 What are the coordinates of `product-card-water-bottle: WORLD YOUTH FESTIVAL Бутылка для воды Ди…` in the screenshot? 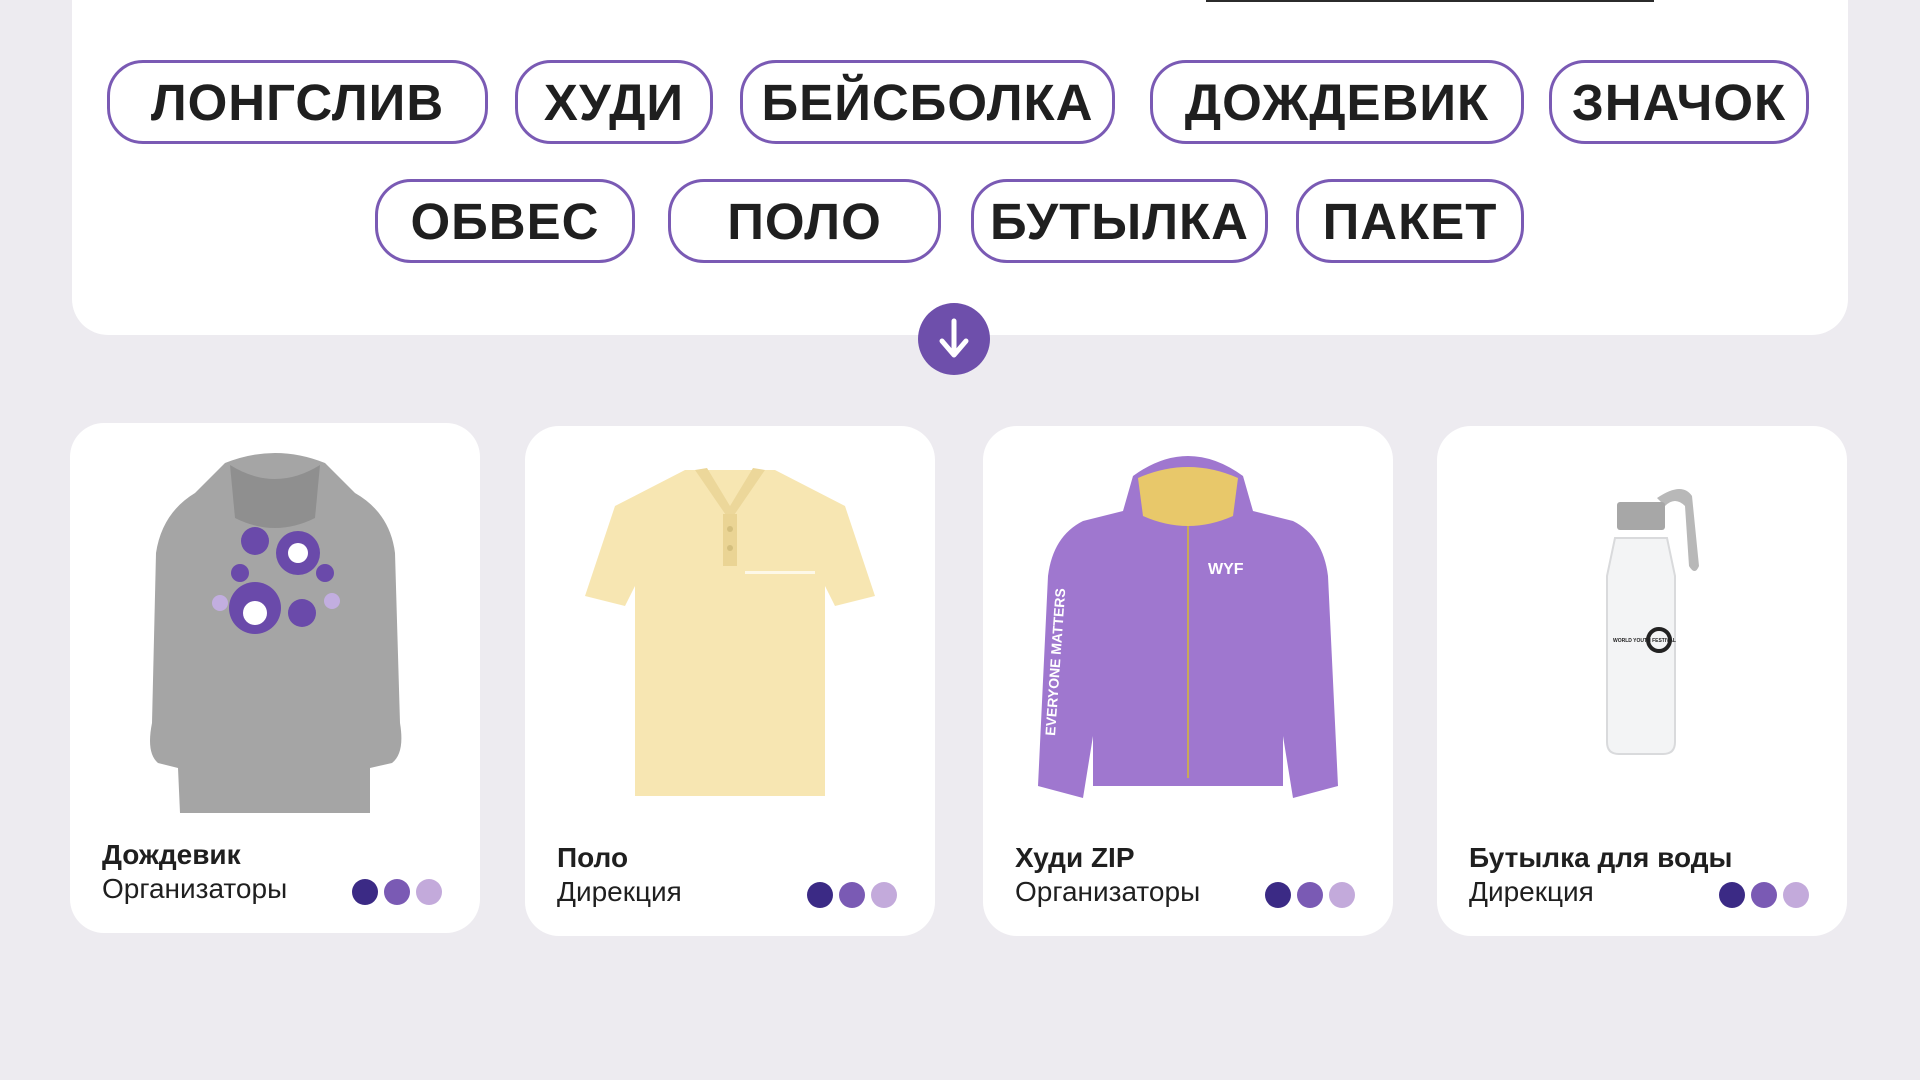 It's located at (1642, 681).